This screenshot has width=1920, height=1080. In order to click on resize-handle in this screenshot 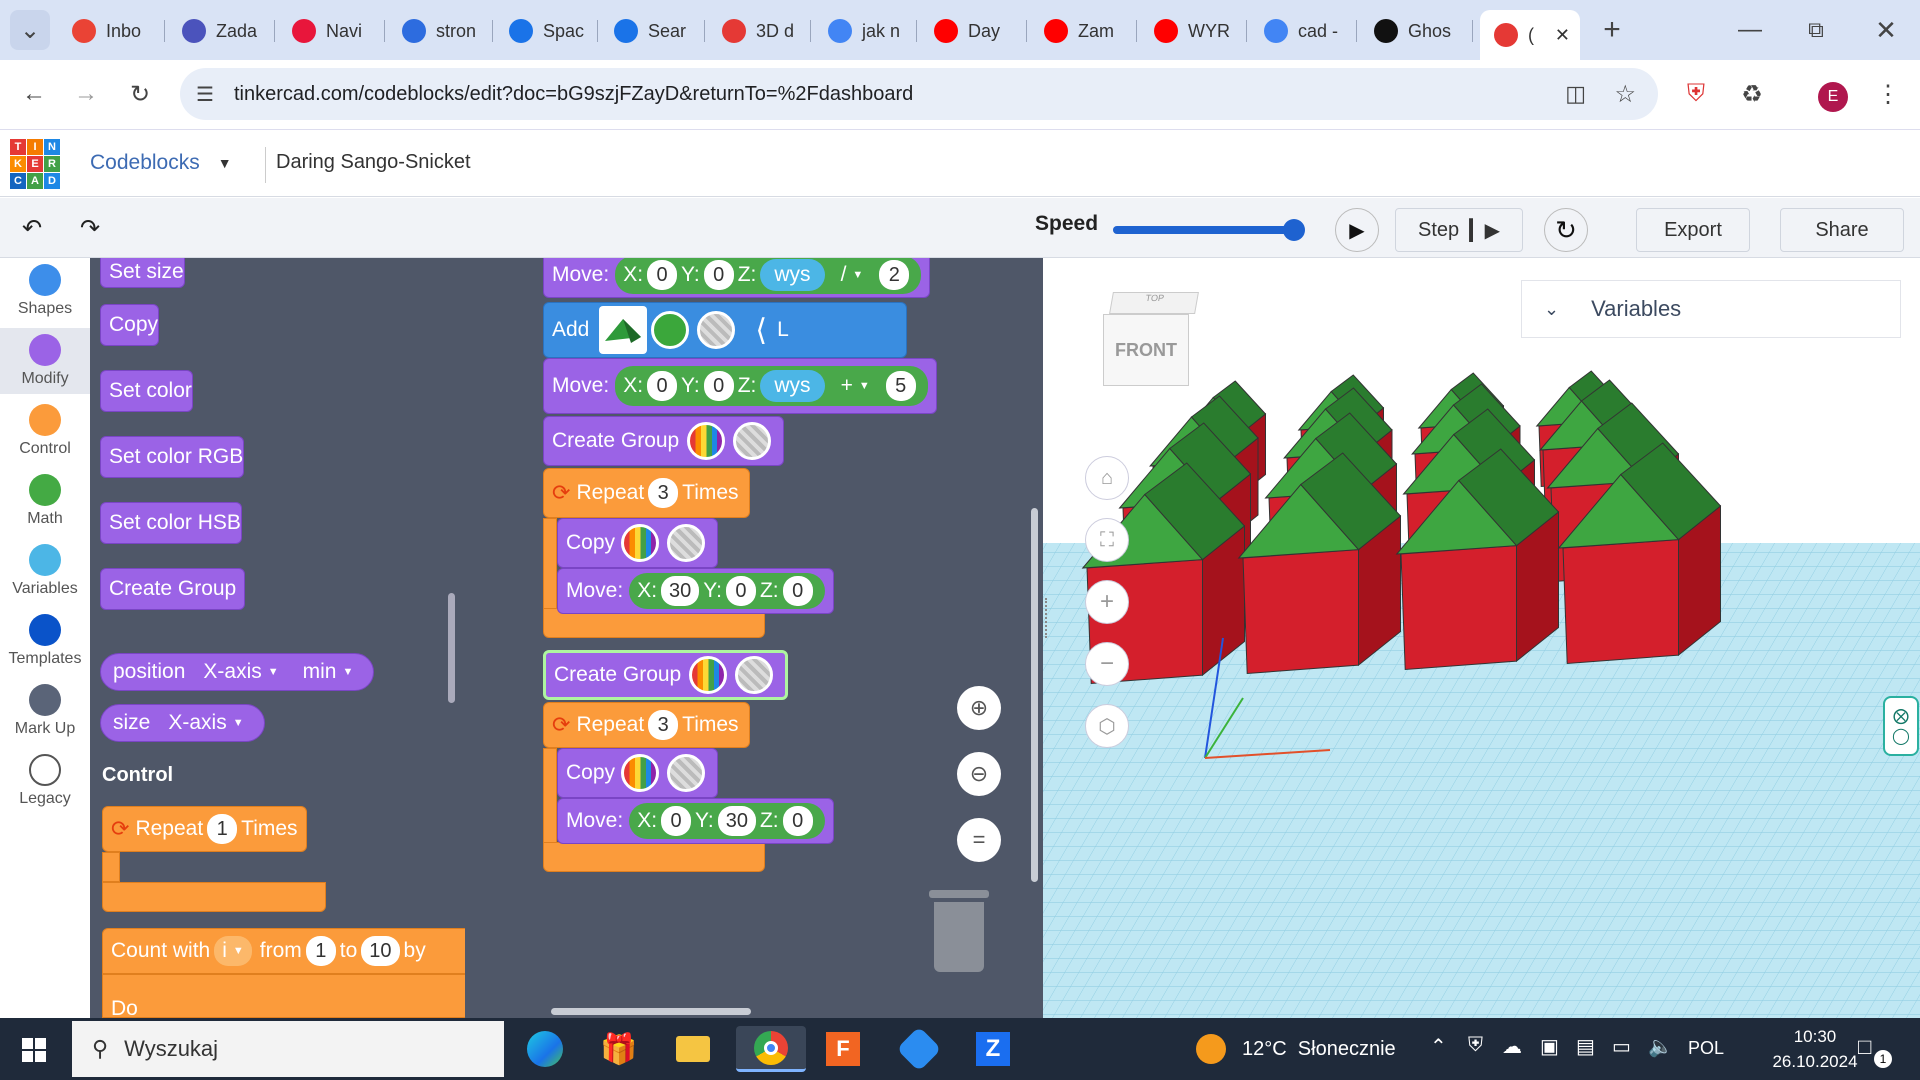, I will do `click(1048, 618)`.